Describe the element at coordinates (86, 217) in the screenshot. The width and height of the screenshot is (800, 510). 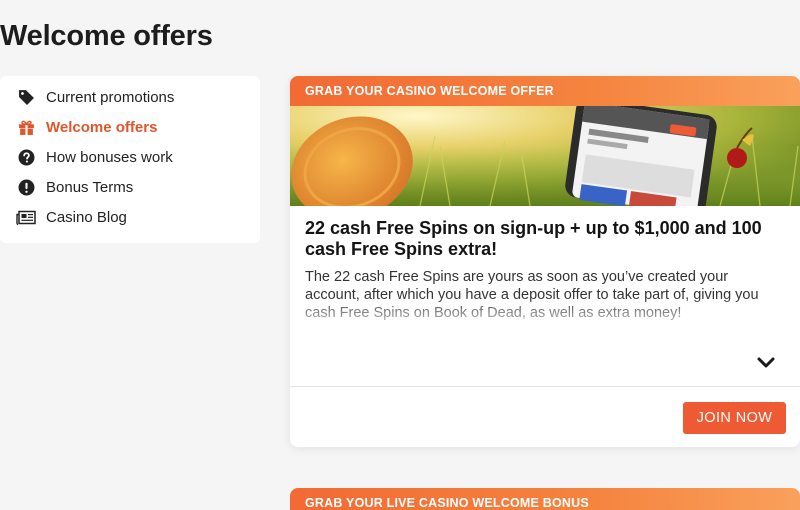
I see `sidebar-item-label: Casino Blog` at that location.